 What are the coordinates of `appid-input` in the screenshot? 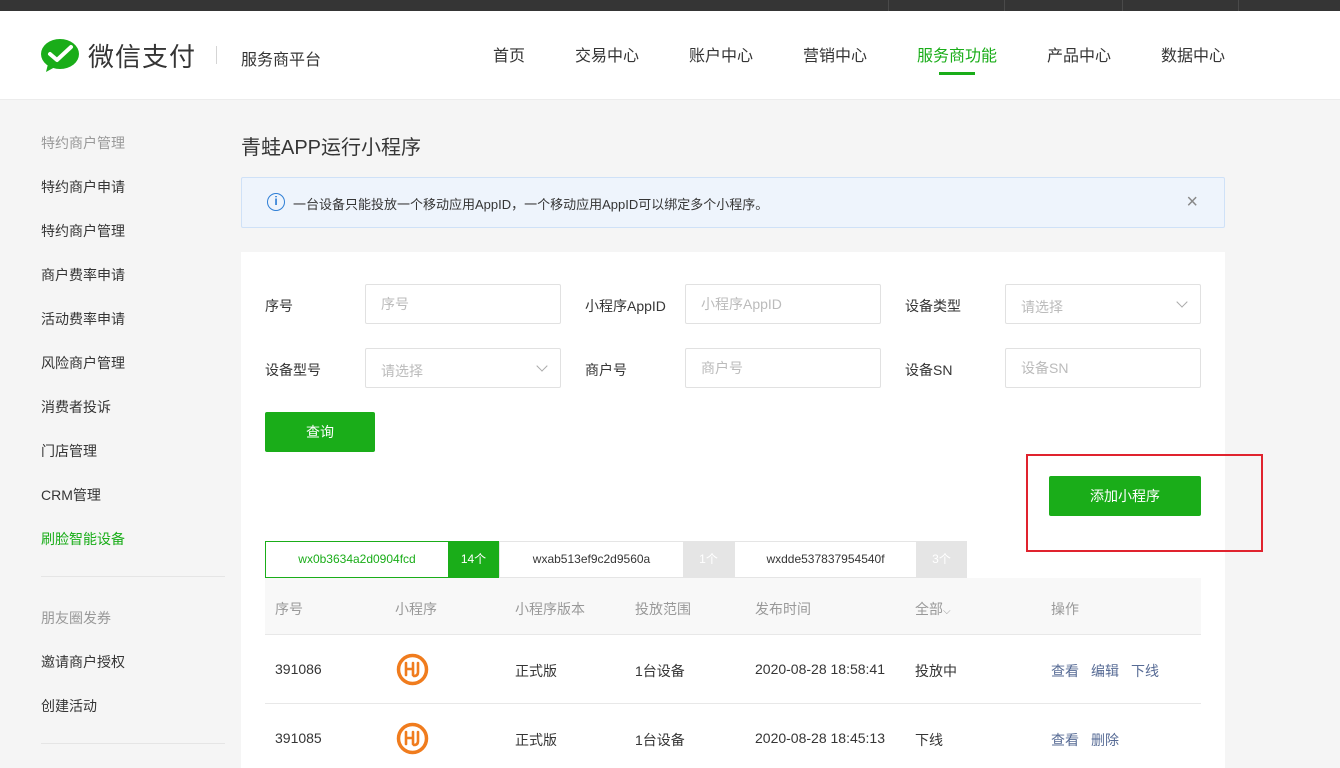 It's located at (783, 304).